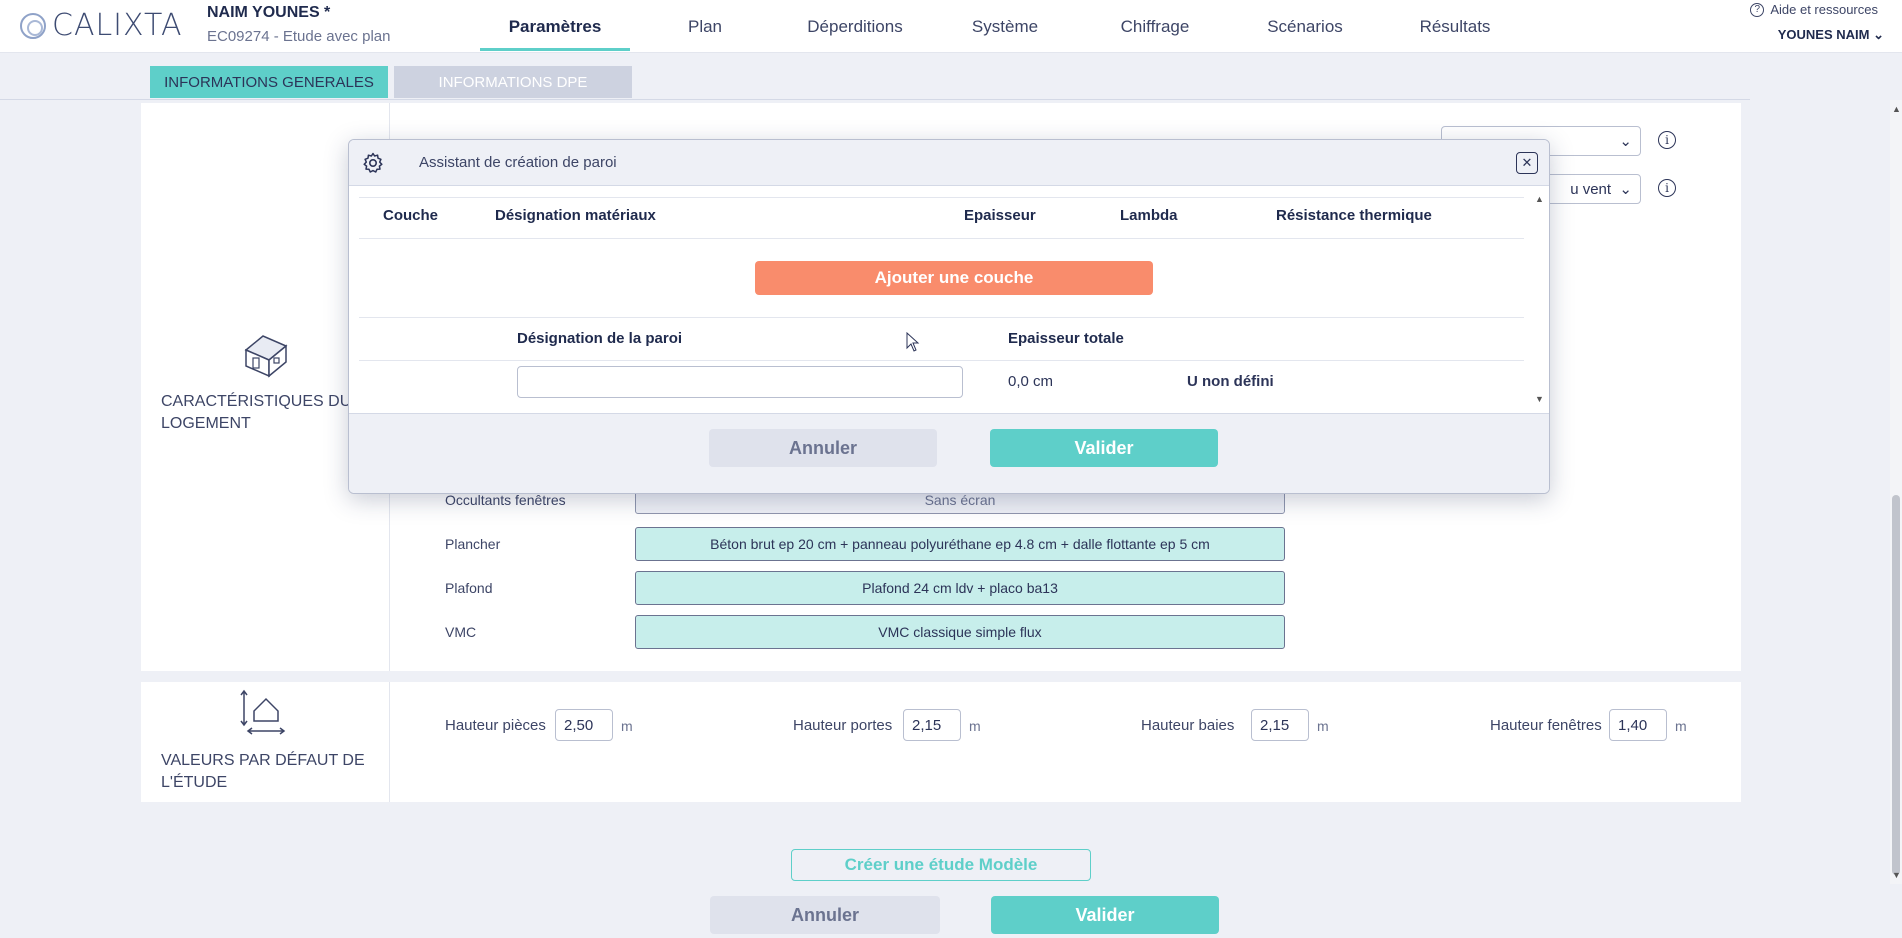  I want to click on hauteur-pieces-label: Hauteur pièces, so click(495, 725).